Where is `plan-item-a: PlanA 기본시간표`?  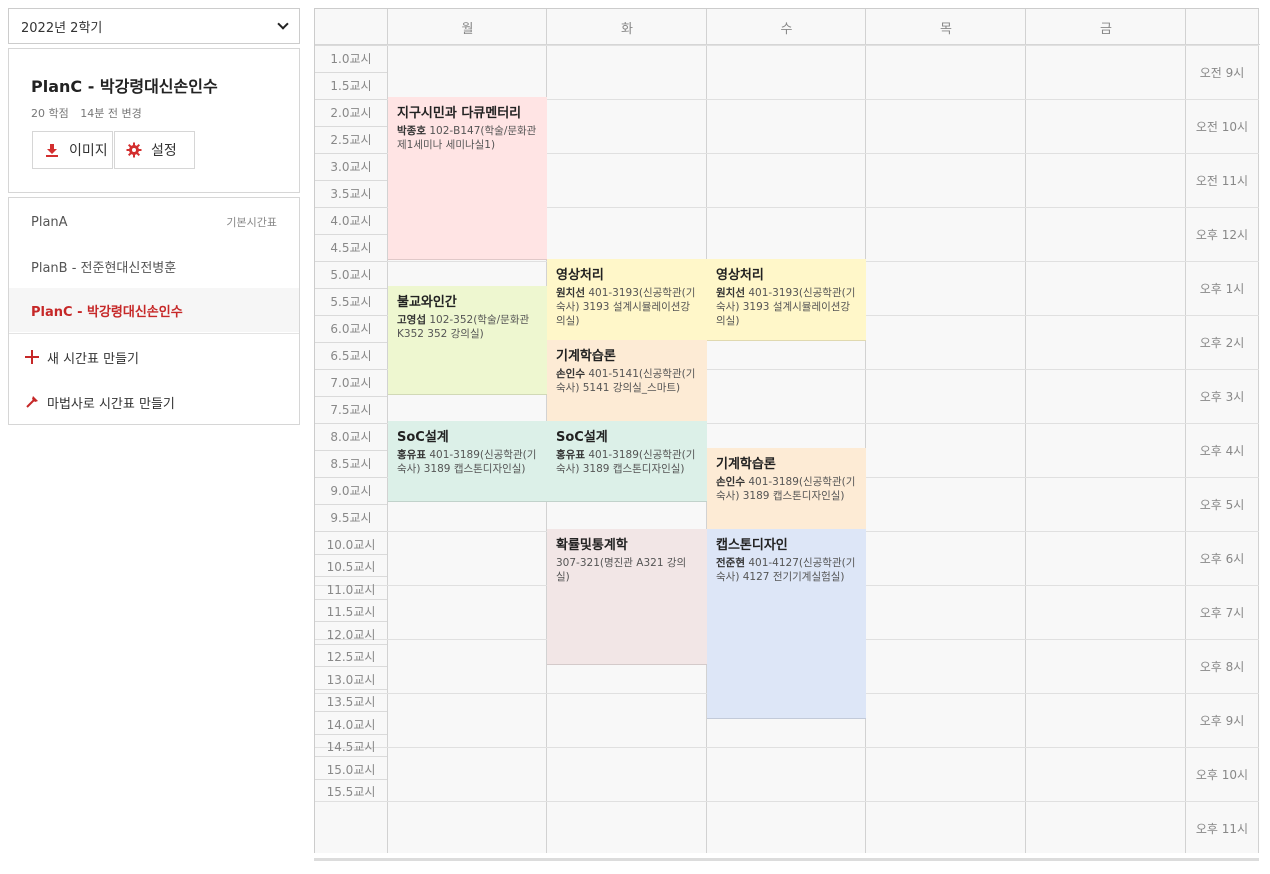 plan-item-a: PlanA 기본시간표 is located at coordinates (154, 222).